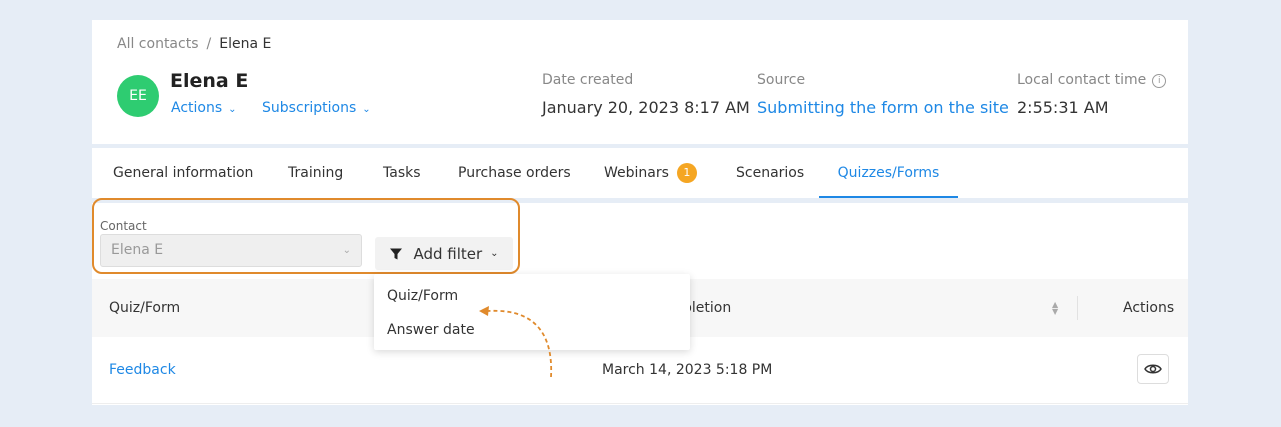 The image size is (1281, 427). What do you see at coordinates (422, 296) in the screenshot?
I see `dropdown-item-quiz-form: Quiz/Form` at bounding box center [422, 296].